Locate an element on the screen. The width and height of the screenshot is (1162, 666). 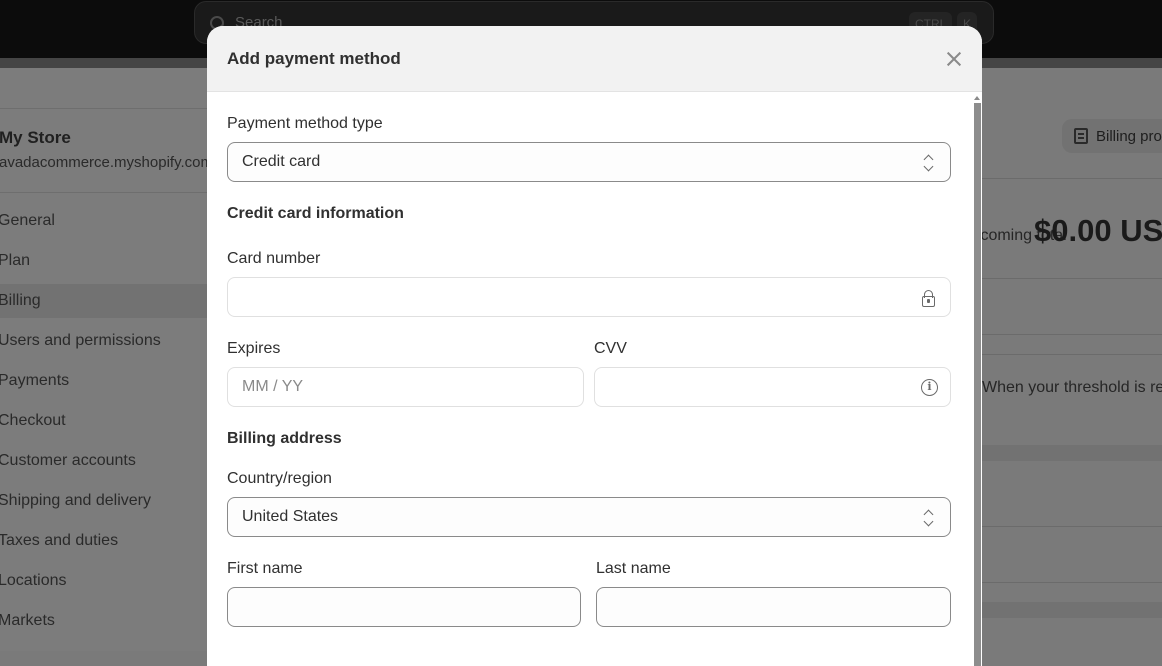
sidebar-item-users-and-permissions: Users and permissions is located at coordinates (104, 341).